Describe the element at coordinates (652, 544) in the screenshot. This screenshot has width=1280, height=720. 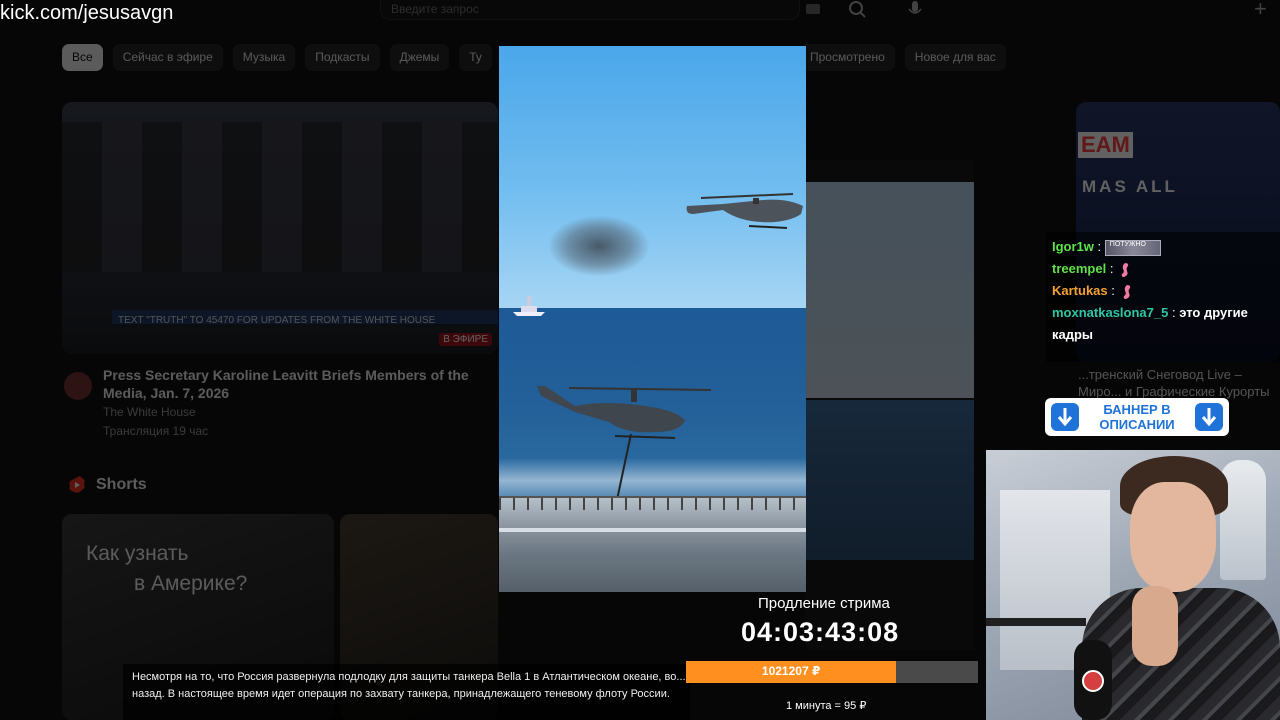
I see `ship-deck` at that location.